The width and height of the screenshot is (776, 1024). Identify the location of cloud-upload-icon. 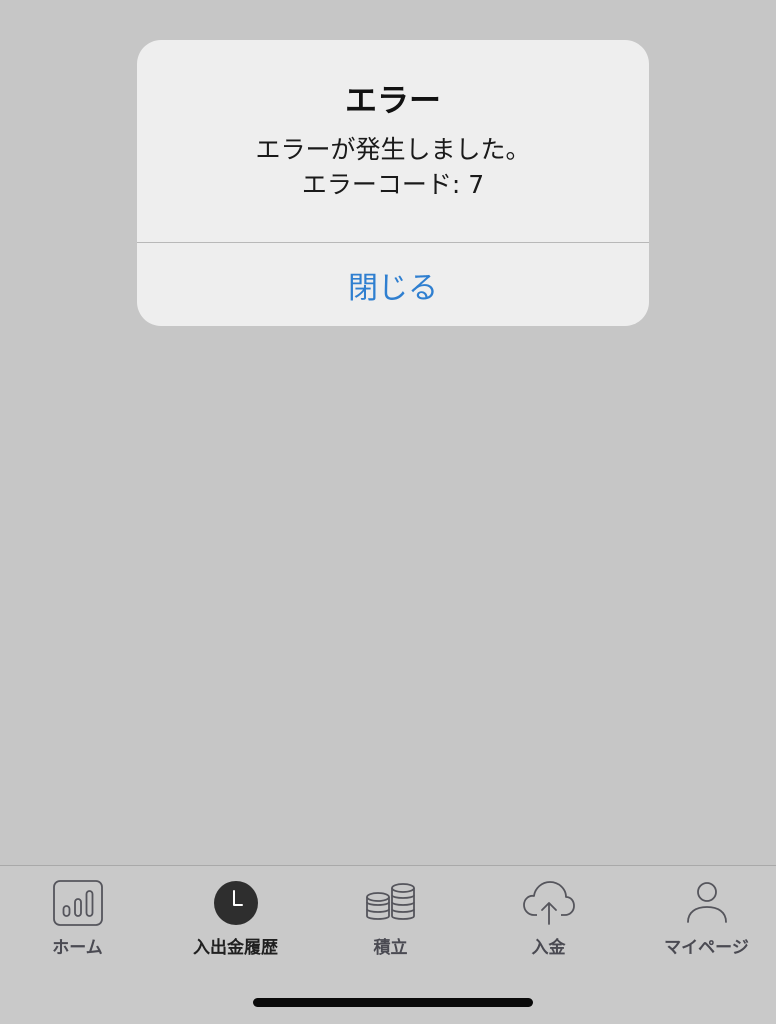
(549, 903).